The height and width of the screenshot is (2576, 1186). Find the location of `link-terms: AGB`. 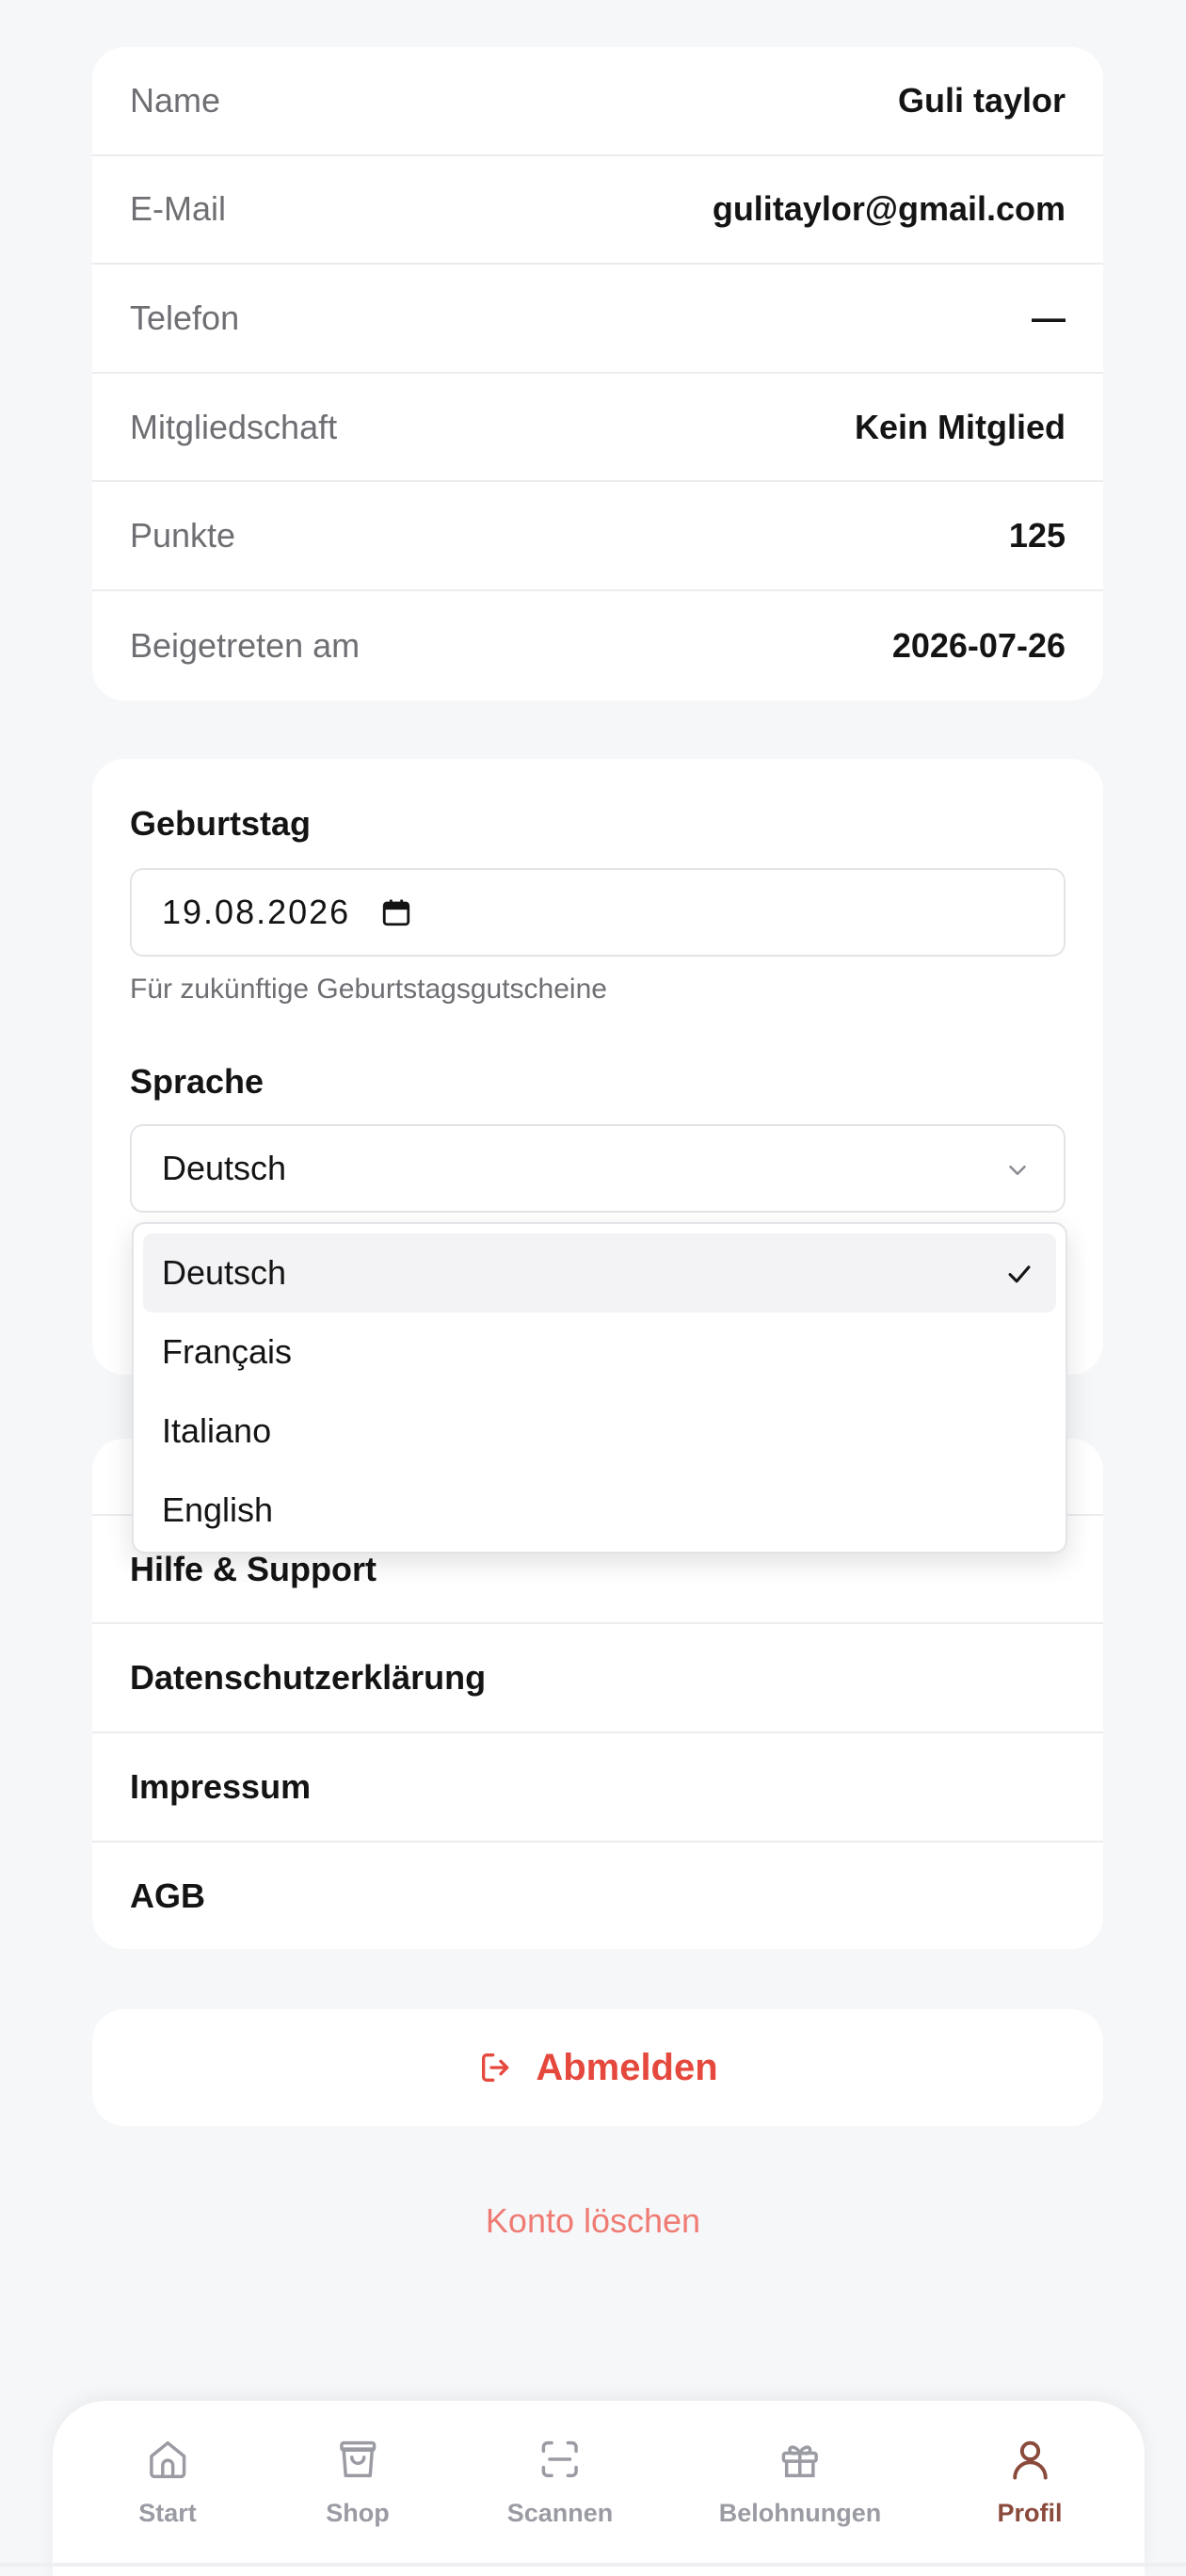

link-terms: AGB is located at coordinates (597, 1895).